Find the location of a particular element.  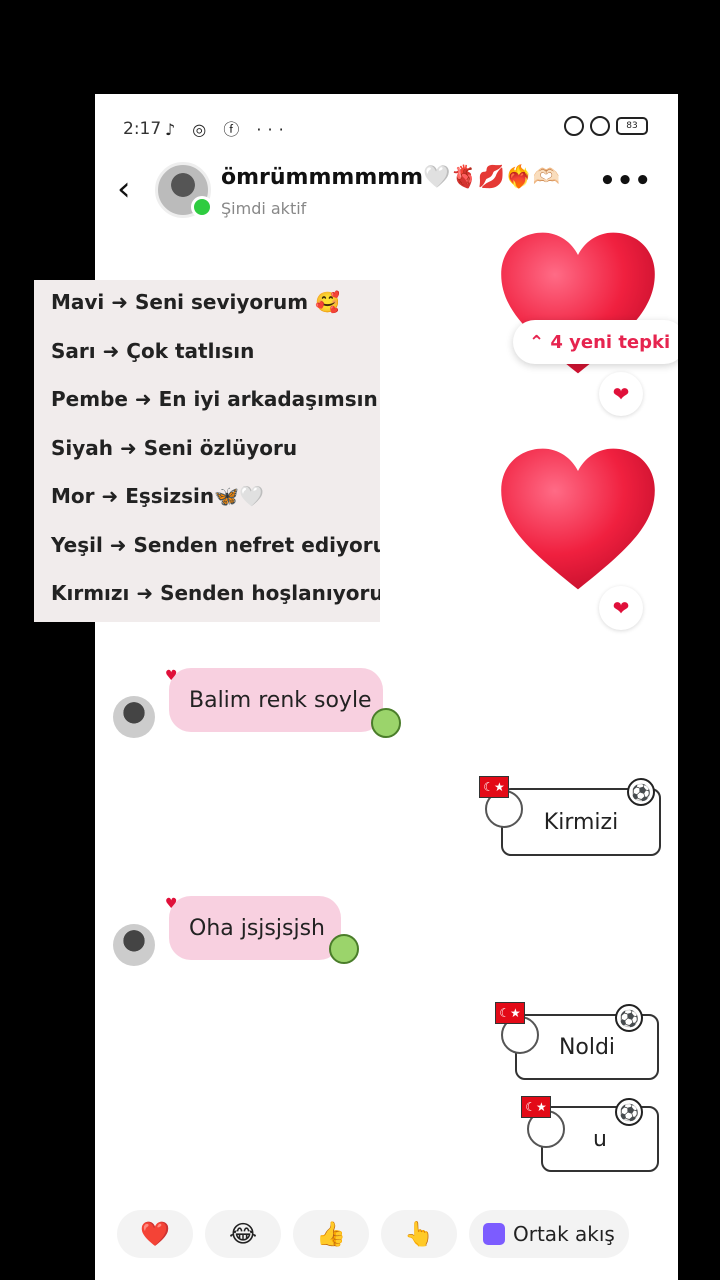

chat-header: ‹ ömrümmmmmm🤍🫀💋❤️‍🔥🫶🏻 Şimdi aktif ••• is located at coordinates (386, 193).